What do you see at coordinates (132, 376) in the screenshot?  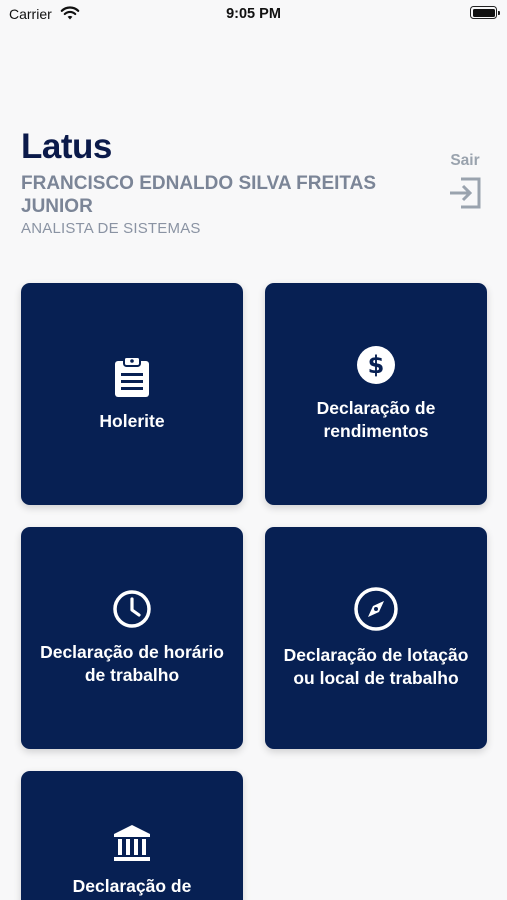 I see `clipboard-icon` at bounding box center [132, 376].